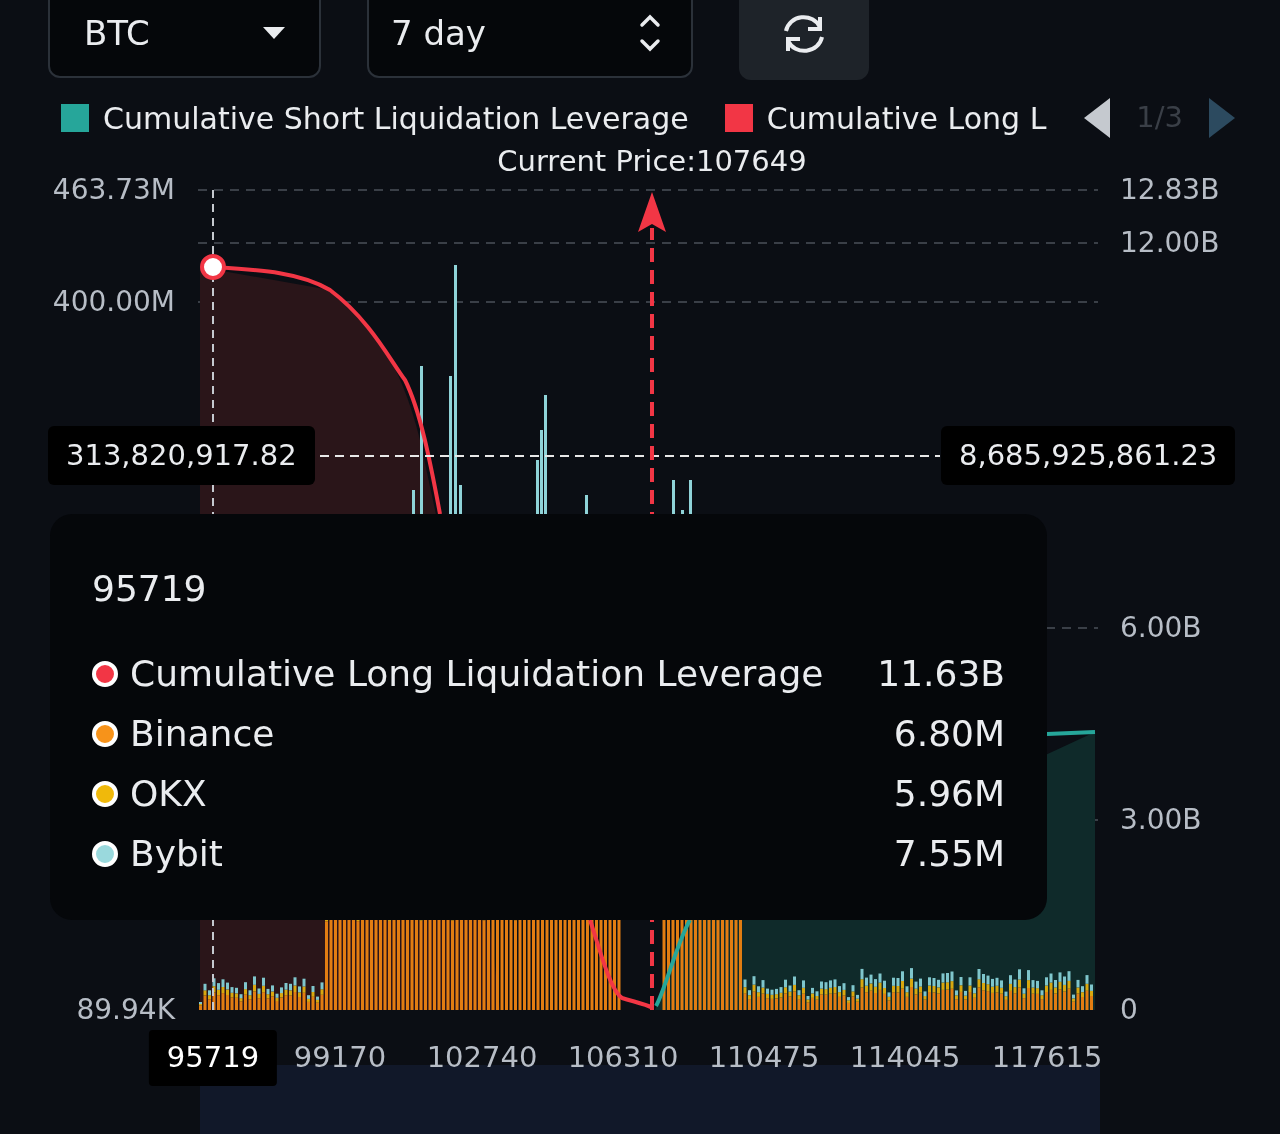 This screenshot has height=1134, width=1280. What do you see at coordinates (396, 118) in the screenshot?
I see `legend-label: Cumulative Short Liquidation Leverage` at bounding box center [396, 118].